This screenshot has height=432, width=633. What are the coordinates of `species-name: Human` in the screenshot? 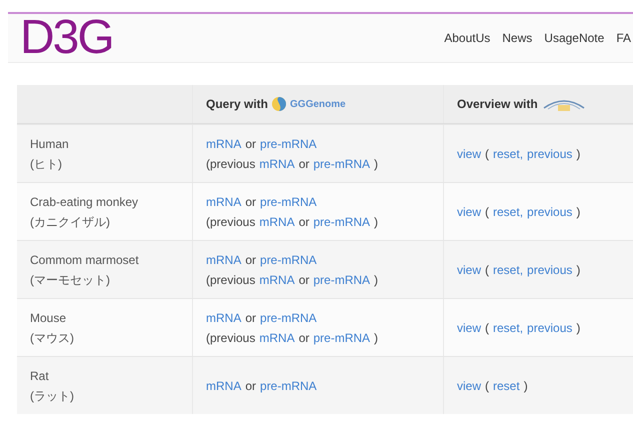 It's located at (50, 144).